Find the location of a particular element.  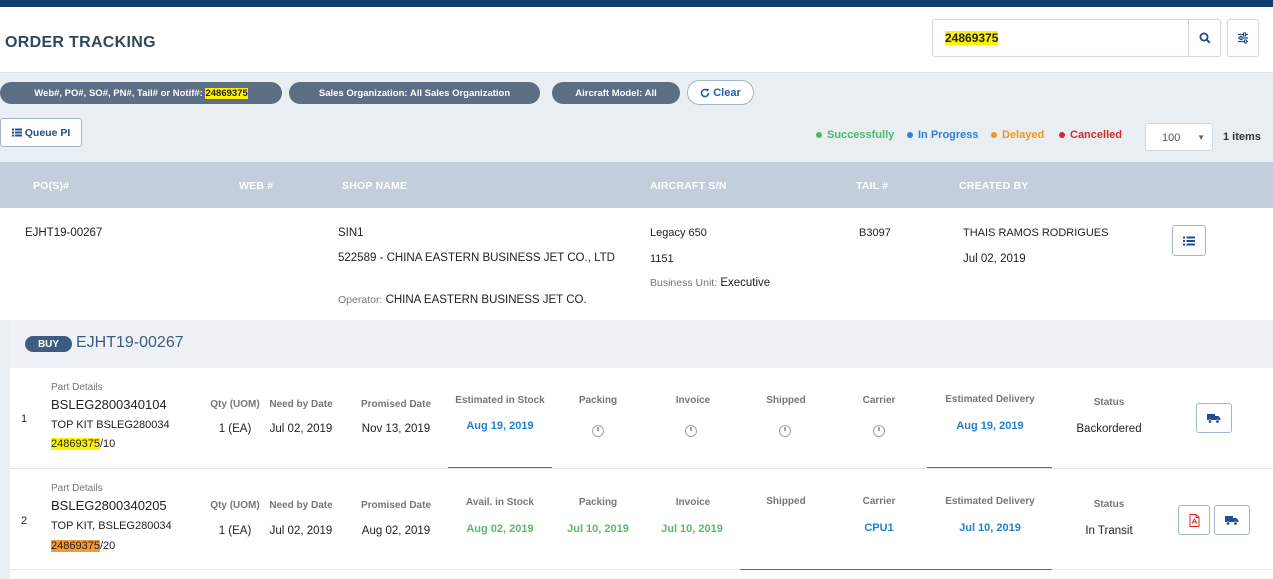

business-unit: Business Unit: Executive is located at coordinates (710, 283).